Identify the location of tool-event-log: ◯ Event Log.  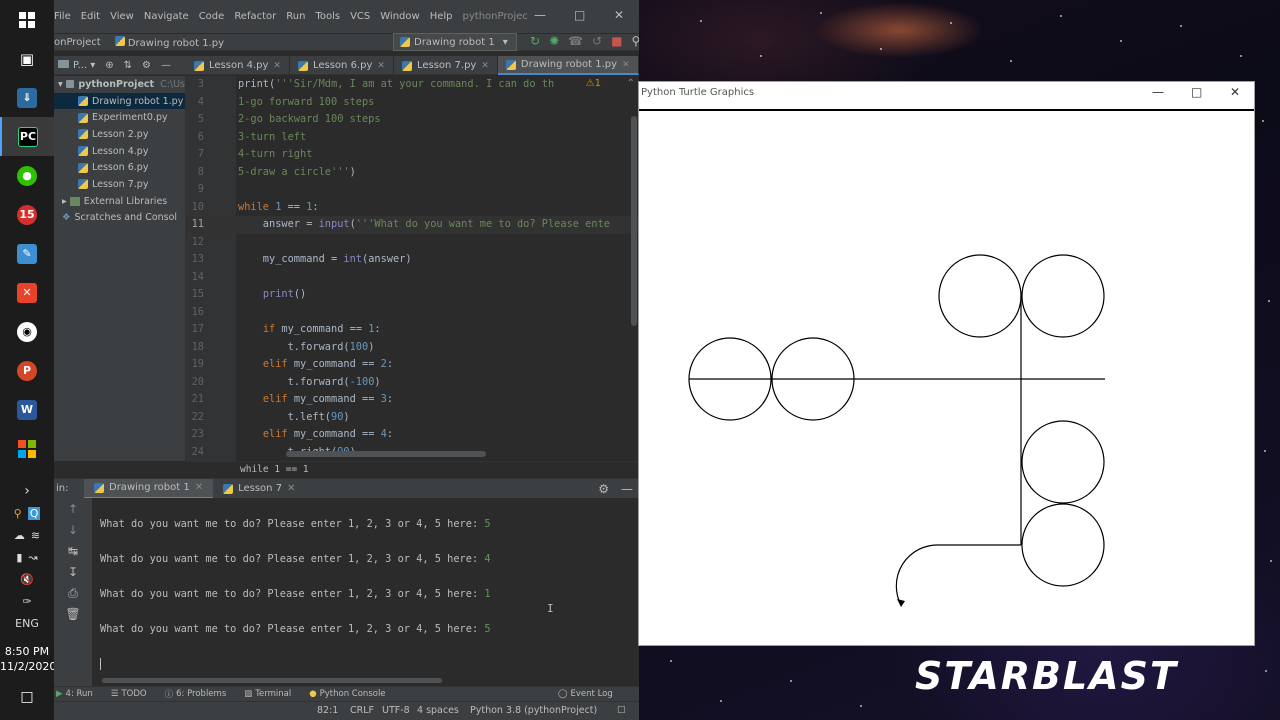
(585, 694).